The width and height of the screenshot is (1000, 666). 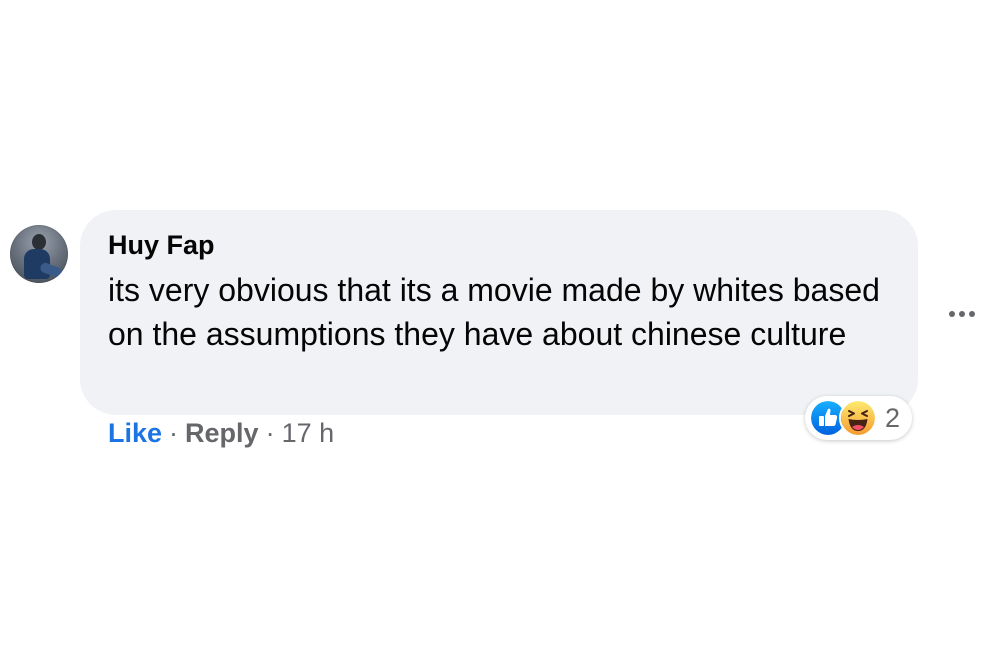 I want to click on more-options-button, so click(x=962, y=314).